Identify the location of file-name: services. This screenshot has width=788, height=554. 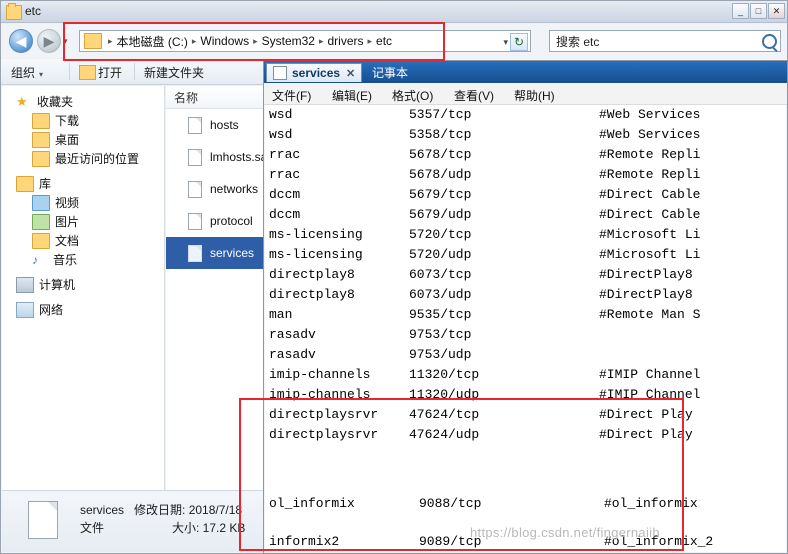
(232, 253).